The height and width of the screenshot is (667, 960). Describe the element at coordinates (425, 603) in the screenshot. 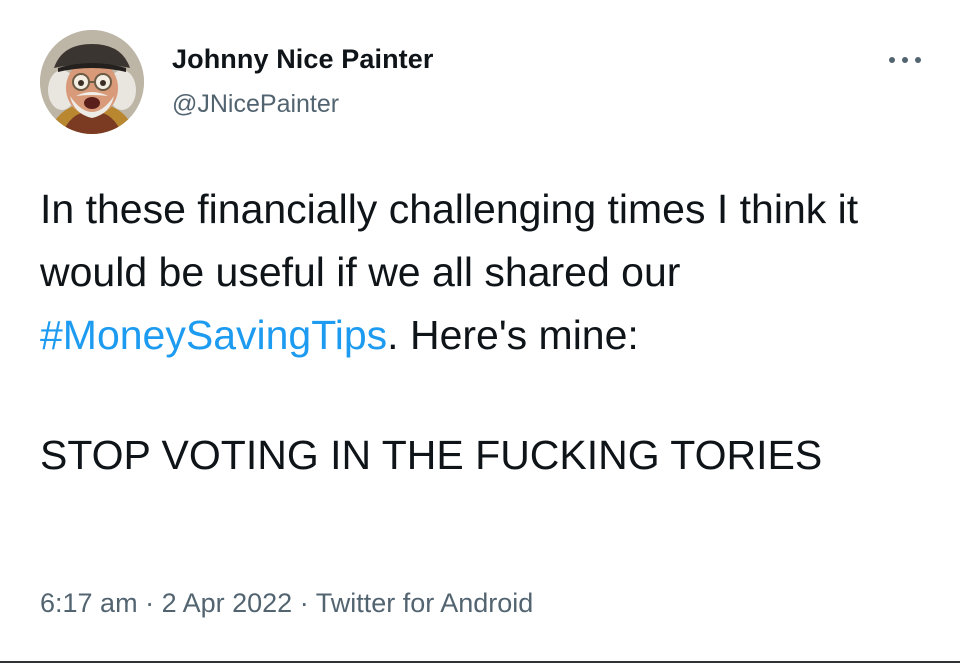

I see `tweet-source: Twitter for Android` at that location.